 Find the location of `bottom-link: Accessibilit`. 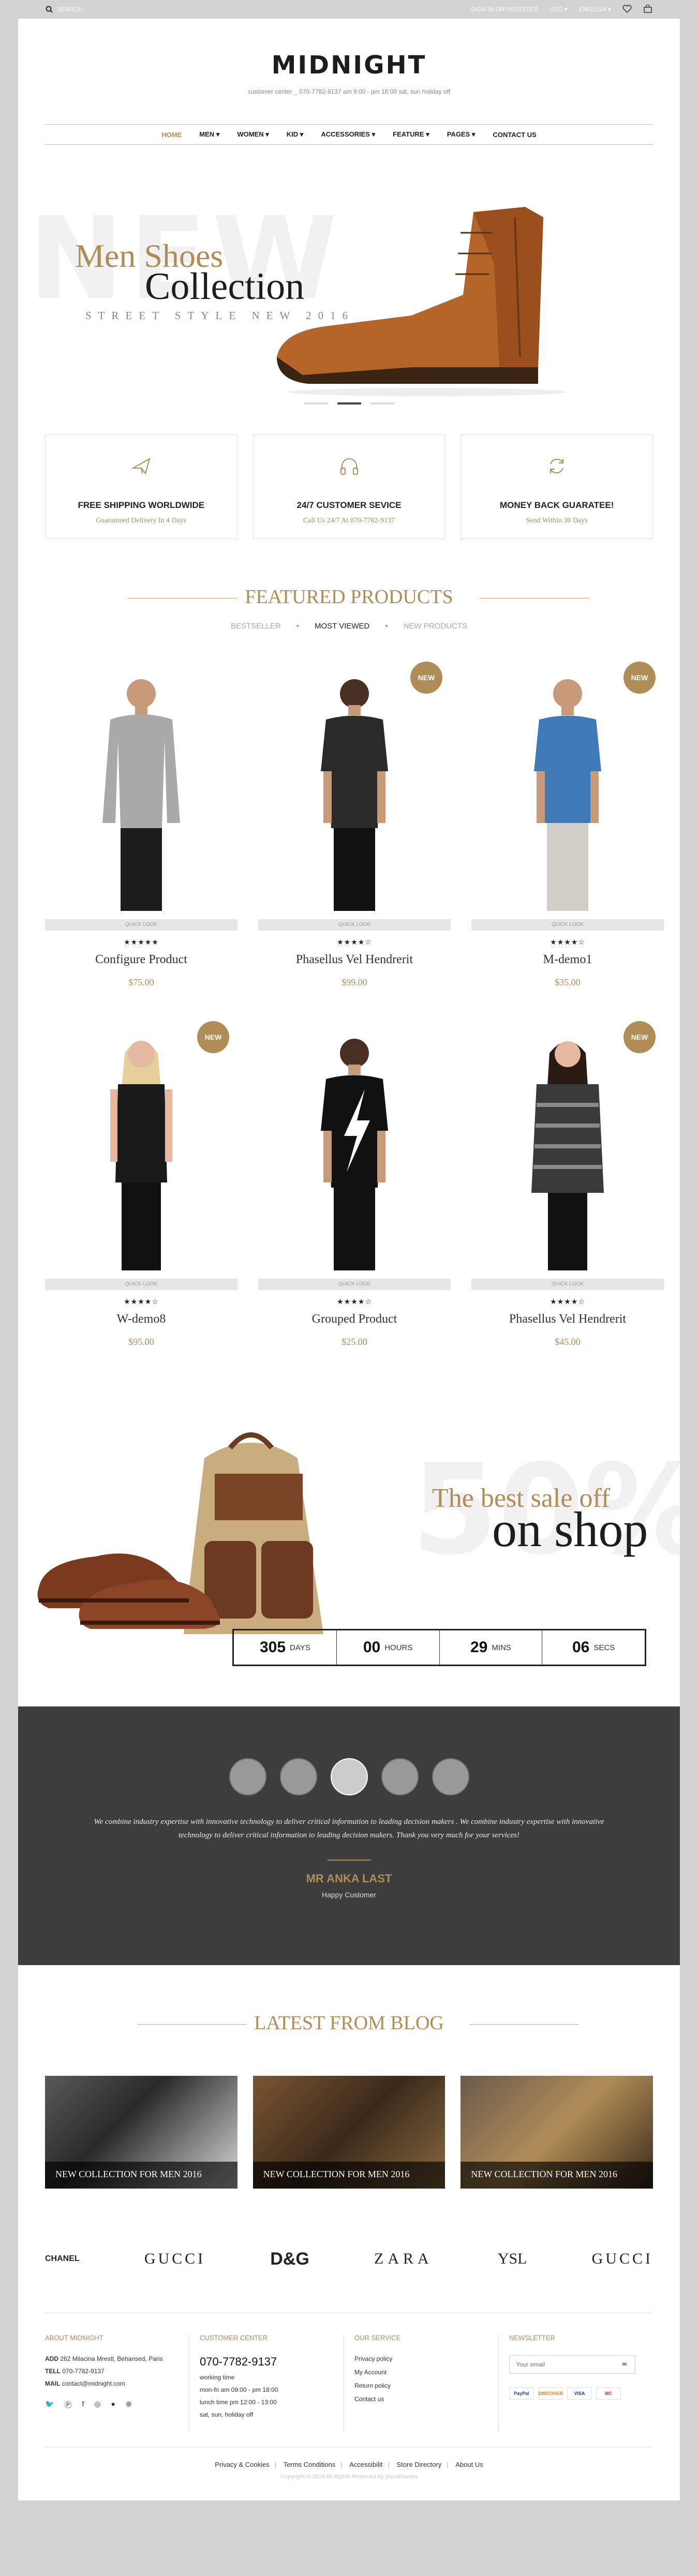

bottom-link: Accessibilit is located at coordinates (365, 2464).